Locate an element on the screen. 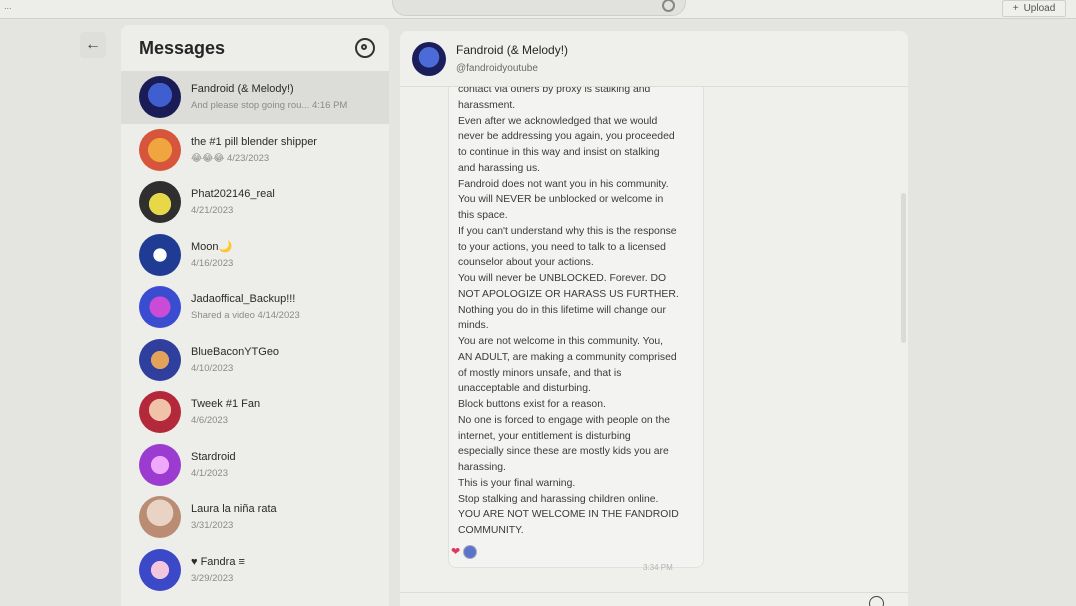 The width and height of the screenshot is (1076, 606). conversation-preview: 4/16/2023 is located at coordinates (212, 264).